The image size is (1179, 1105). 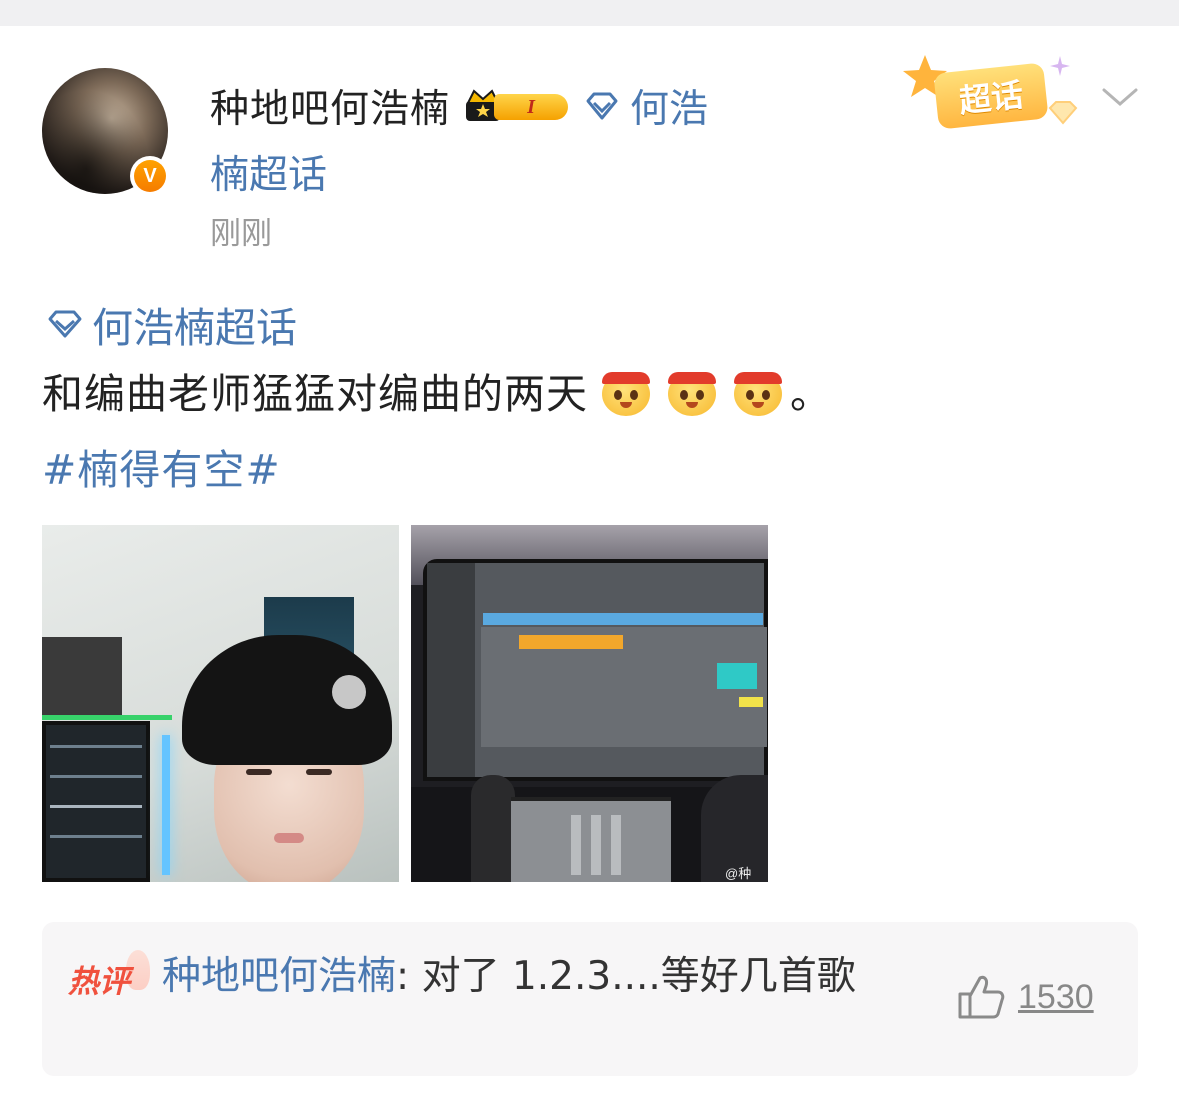 What do you see at coordinates (638, 976) in the screenshot?
I see `comment-body: 对了 1.2.3....等好几首歌` at bounding box center [638, 976].